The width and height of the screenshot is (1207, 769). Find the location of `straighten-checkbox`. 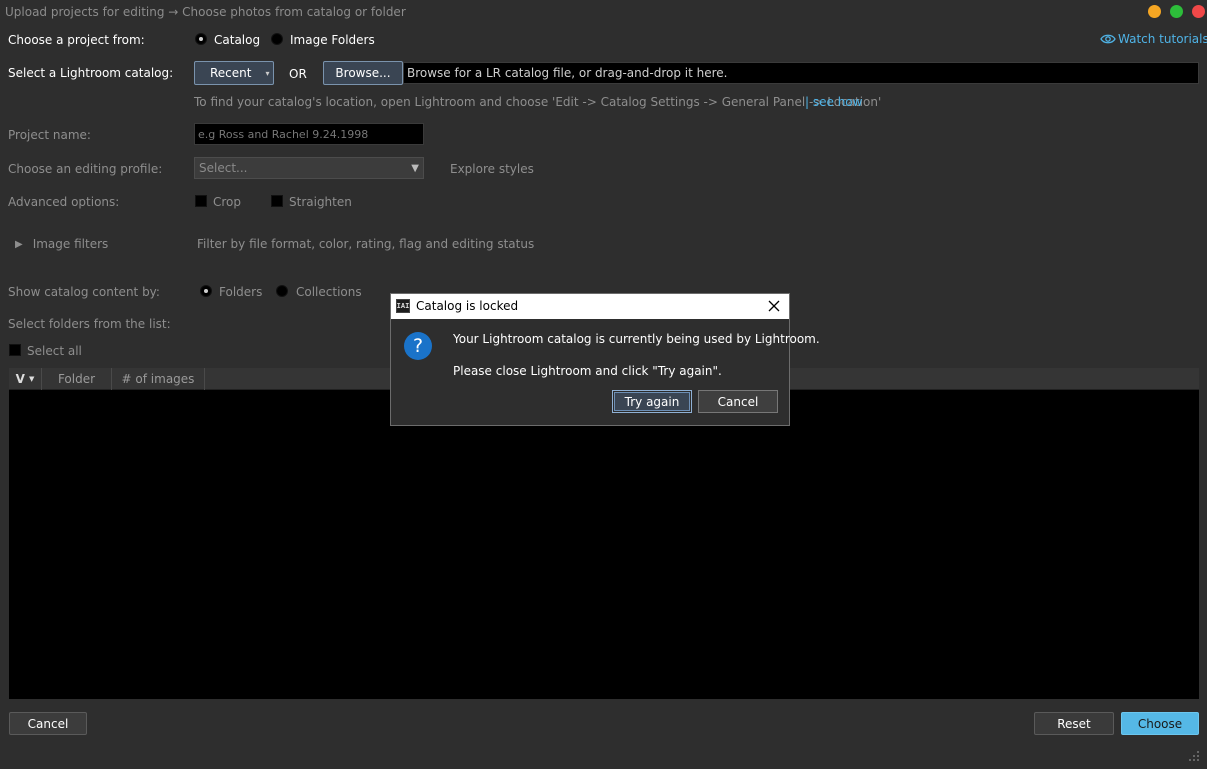

straighten-checkbox is located at coordinates (277, 201).